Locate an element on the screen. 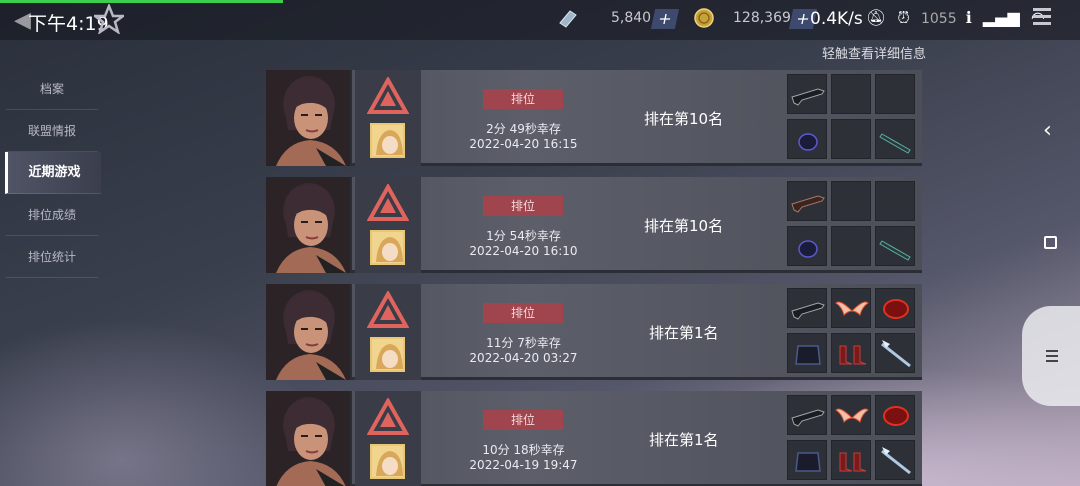 This screenshot has width=1080, height=486. nav-home-icon is located at coordinates (1050, 242).